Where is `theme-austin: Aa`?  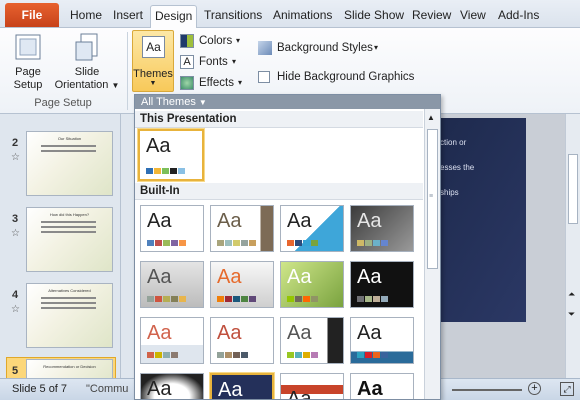 theme-austin: Aa is located at coordinates (312, 284).